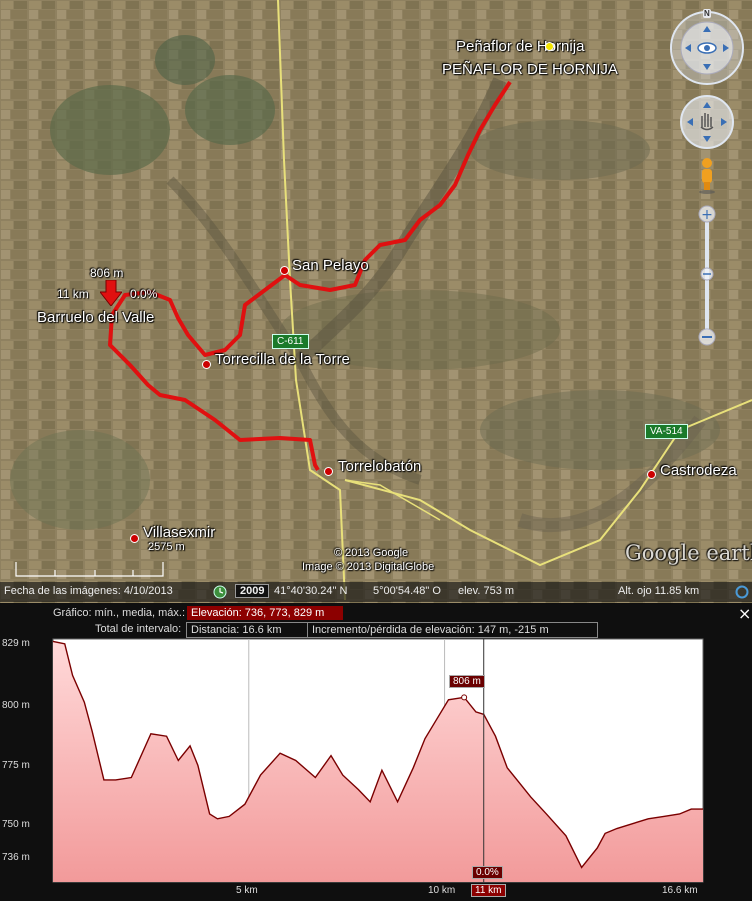  I want to click on marker-slope-label: 0.0%, so click(144, 294).